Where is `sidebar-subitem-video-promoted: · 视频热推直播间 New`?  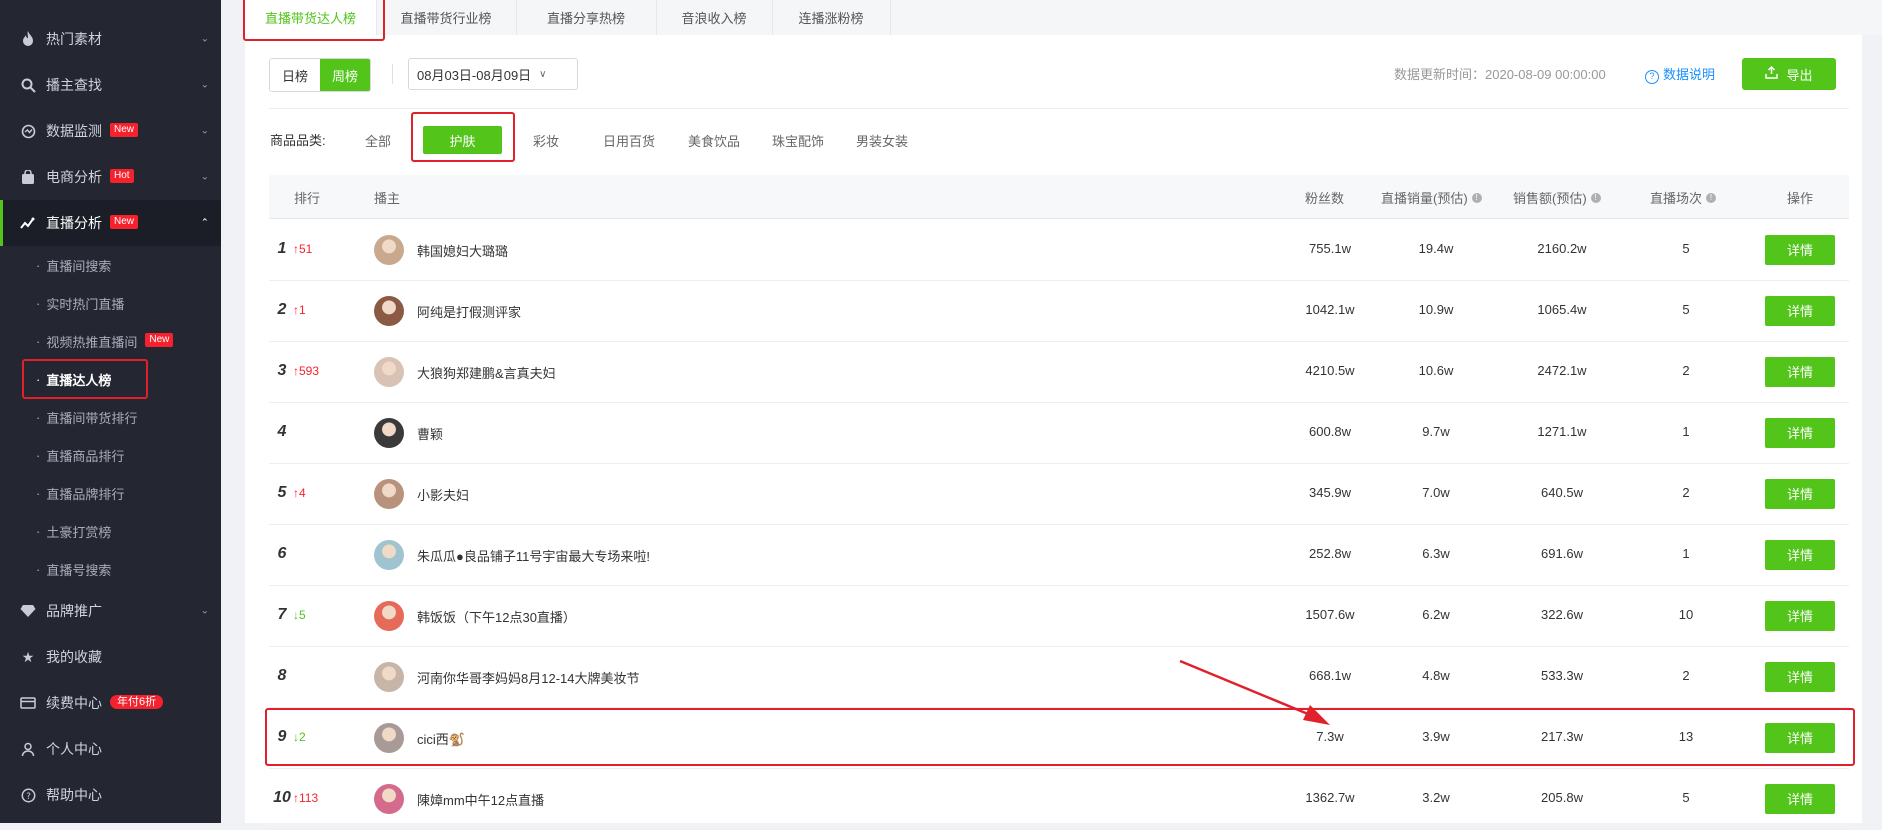 sidebar-subitem-video-promoted: · 视频热推直播间 New is located at coordinates (110, 341).